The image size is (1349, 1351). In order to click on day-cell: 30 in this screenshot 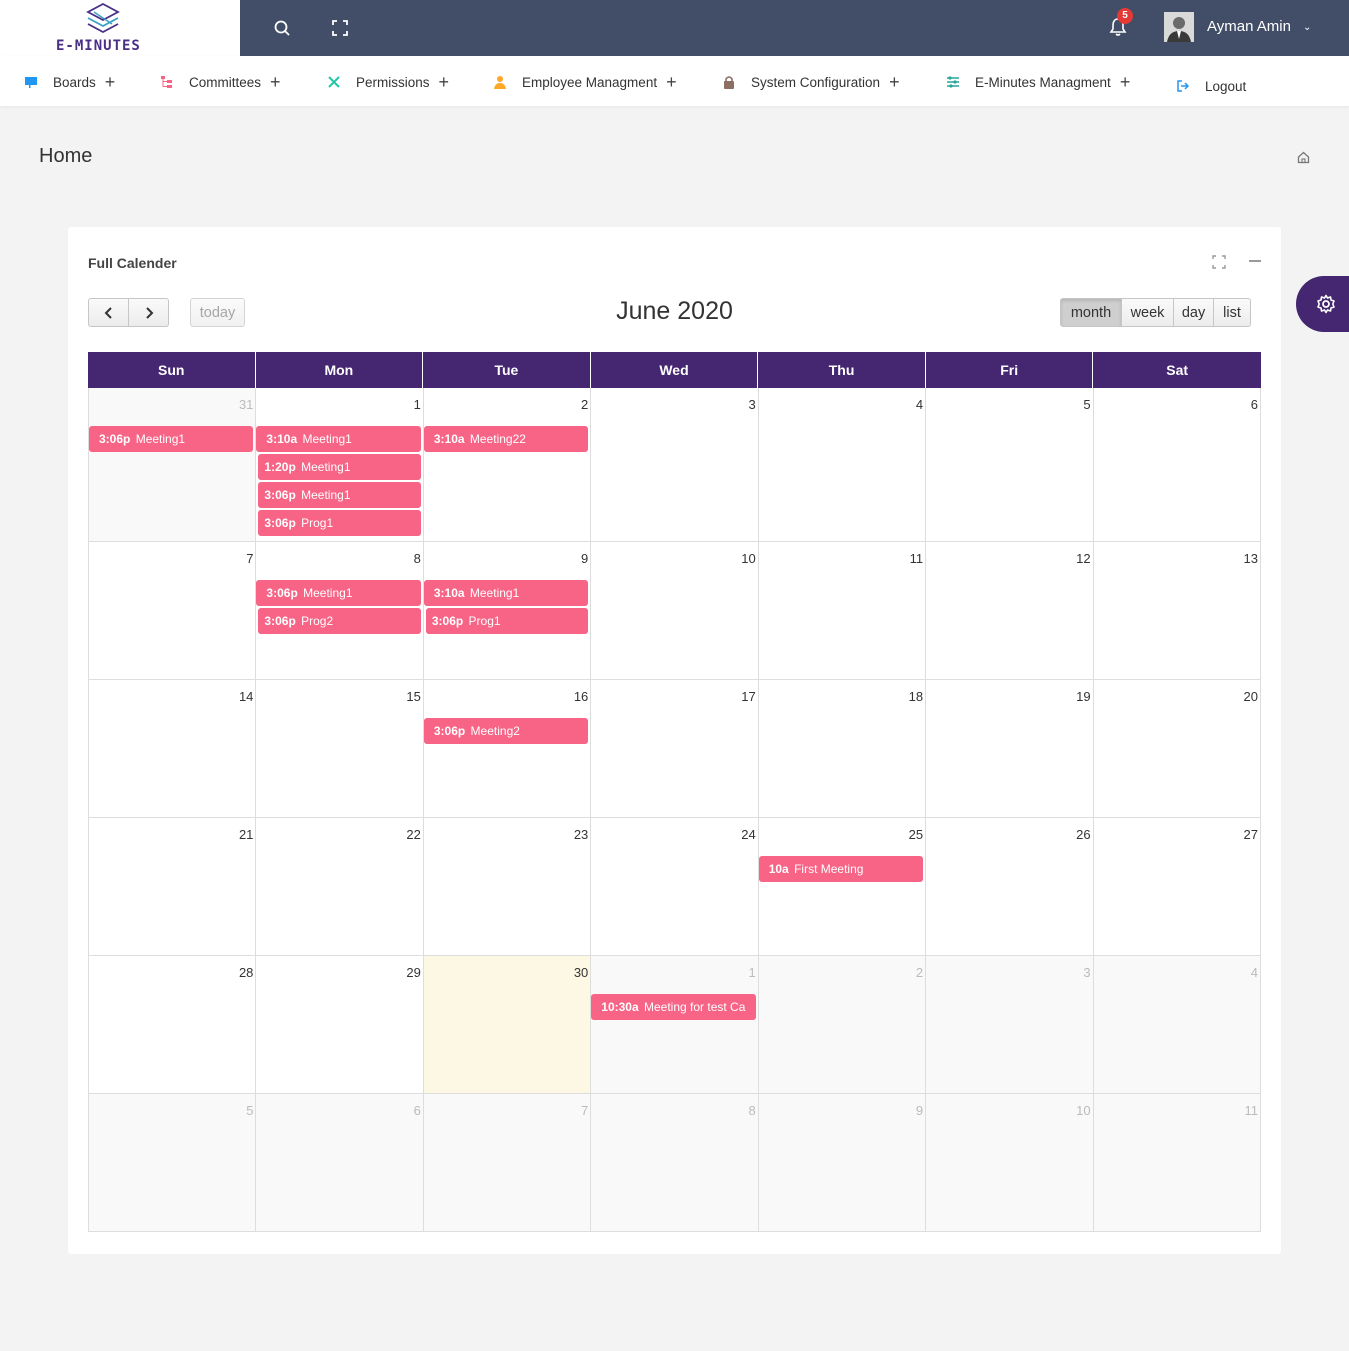, I will do `click(507, 1024)`.